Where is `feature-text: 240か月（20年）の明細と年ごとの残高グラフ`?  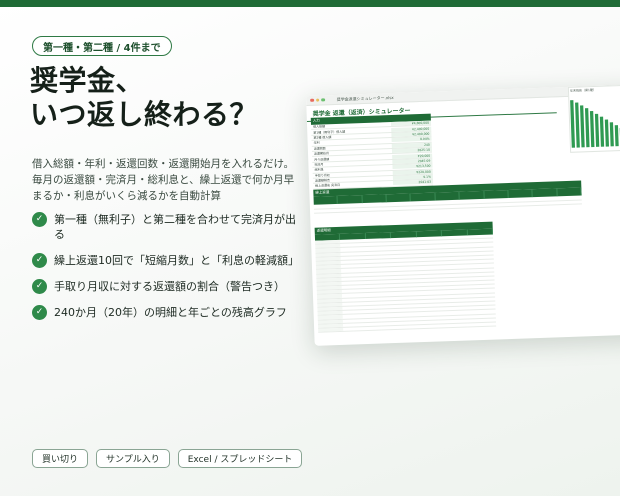
feature-text: 240か月（20年）の明細と年ごとの残高グラフ is located at coordinates (170, 312).